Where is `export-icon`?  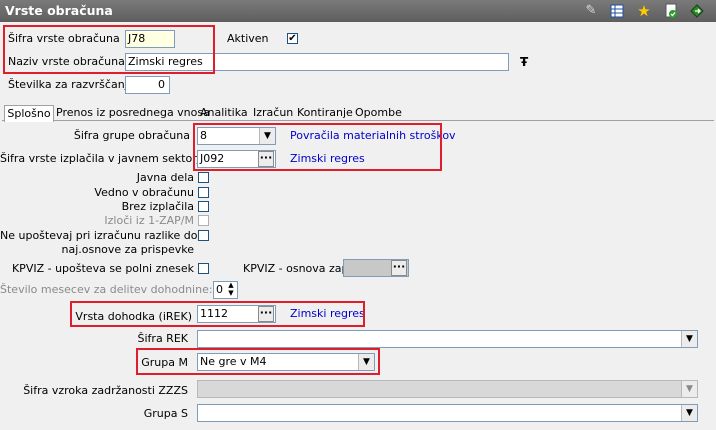 export-icon is located at coordinates (697, 11).